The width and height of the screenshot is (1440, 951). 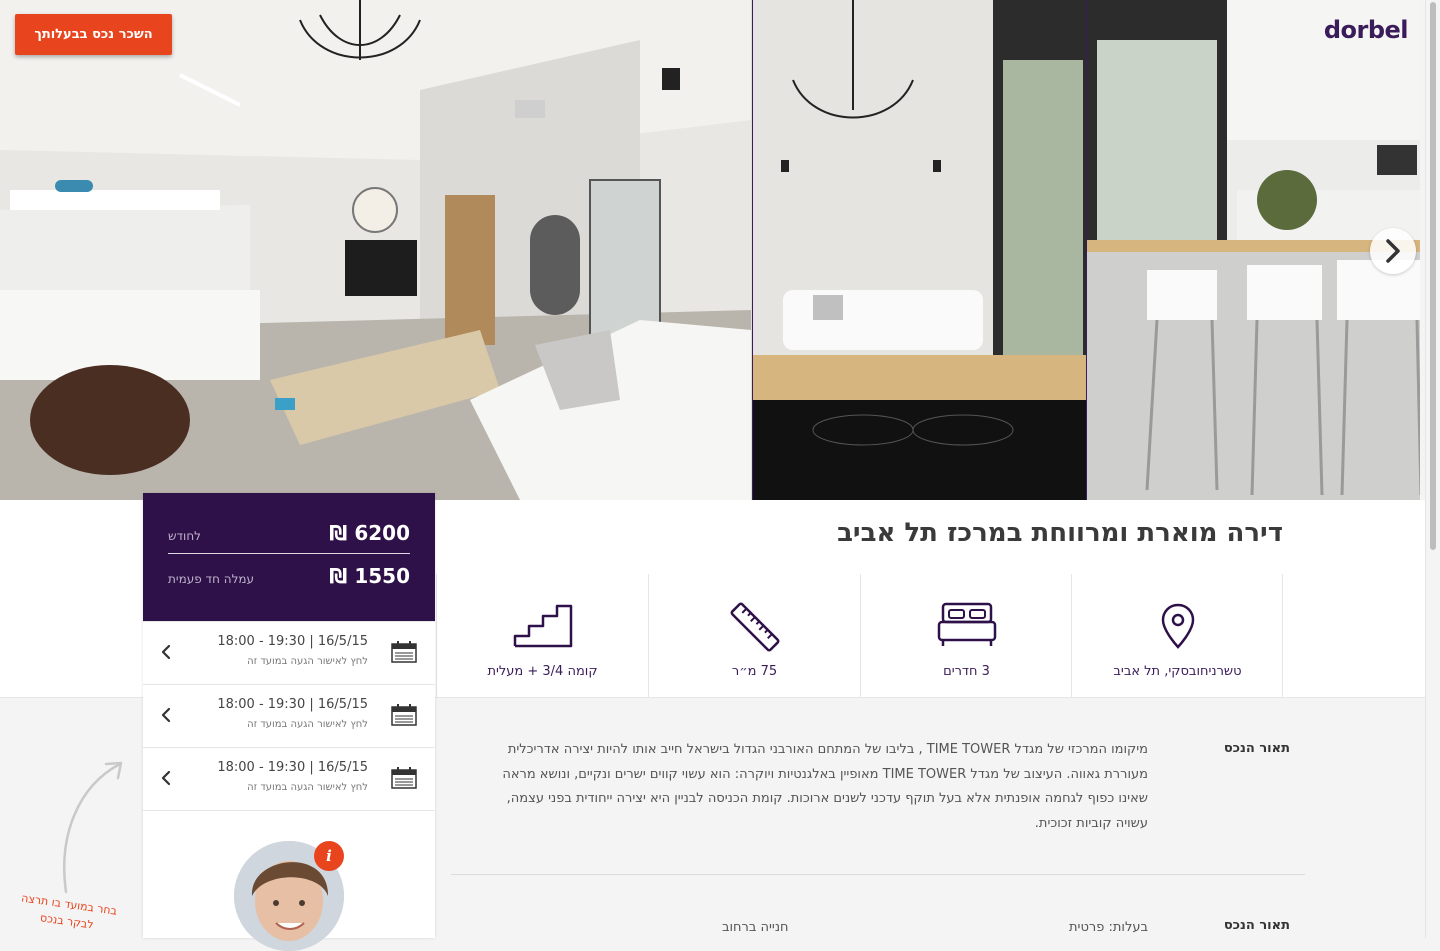 I want to click on ownership-text: בעלות: פרטית, so click(x=1108, y=927).